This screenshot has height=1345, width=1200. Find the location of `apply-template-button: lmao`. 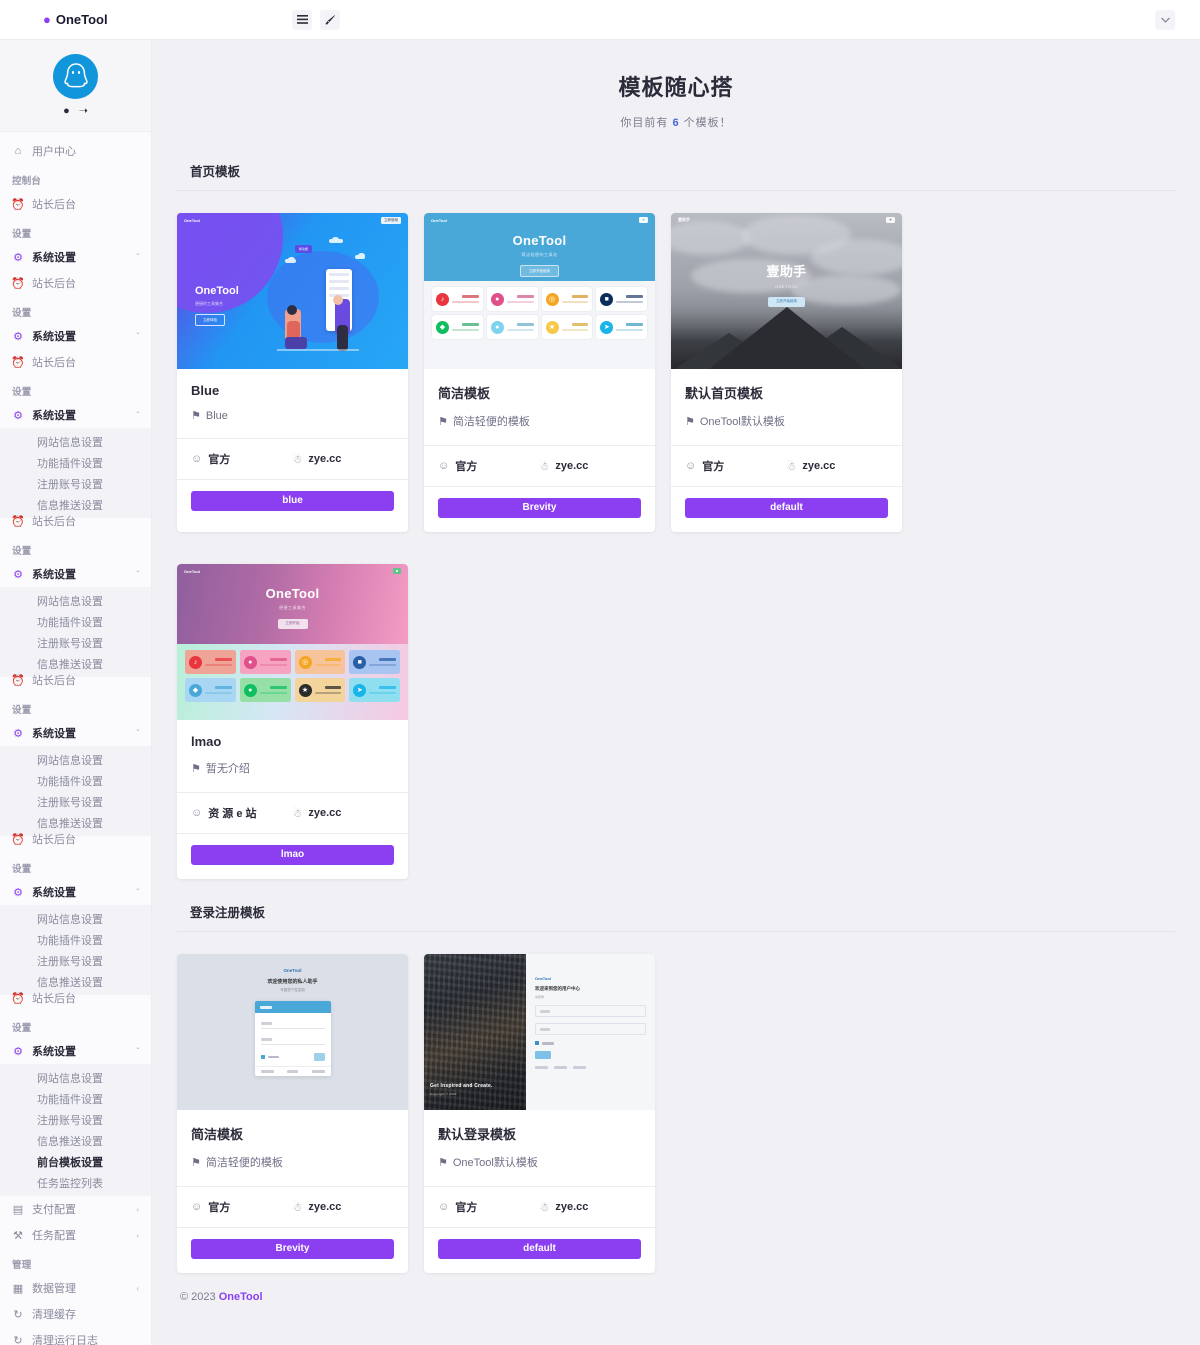

apply-template-button: lmao is located at coordinates (292, 855).